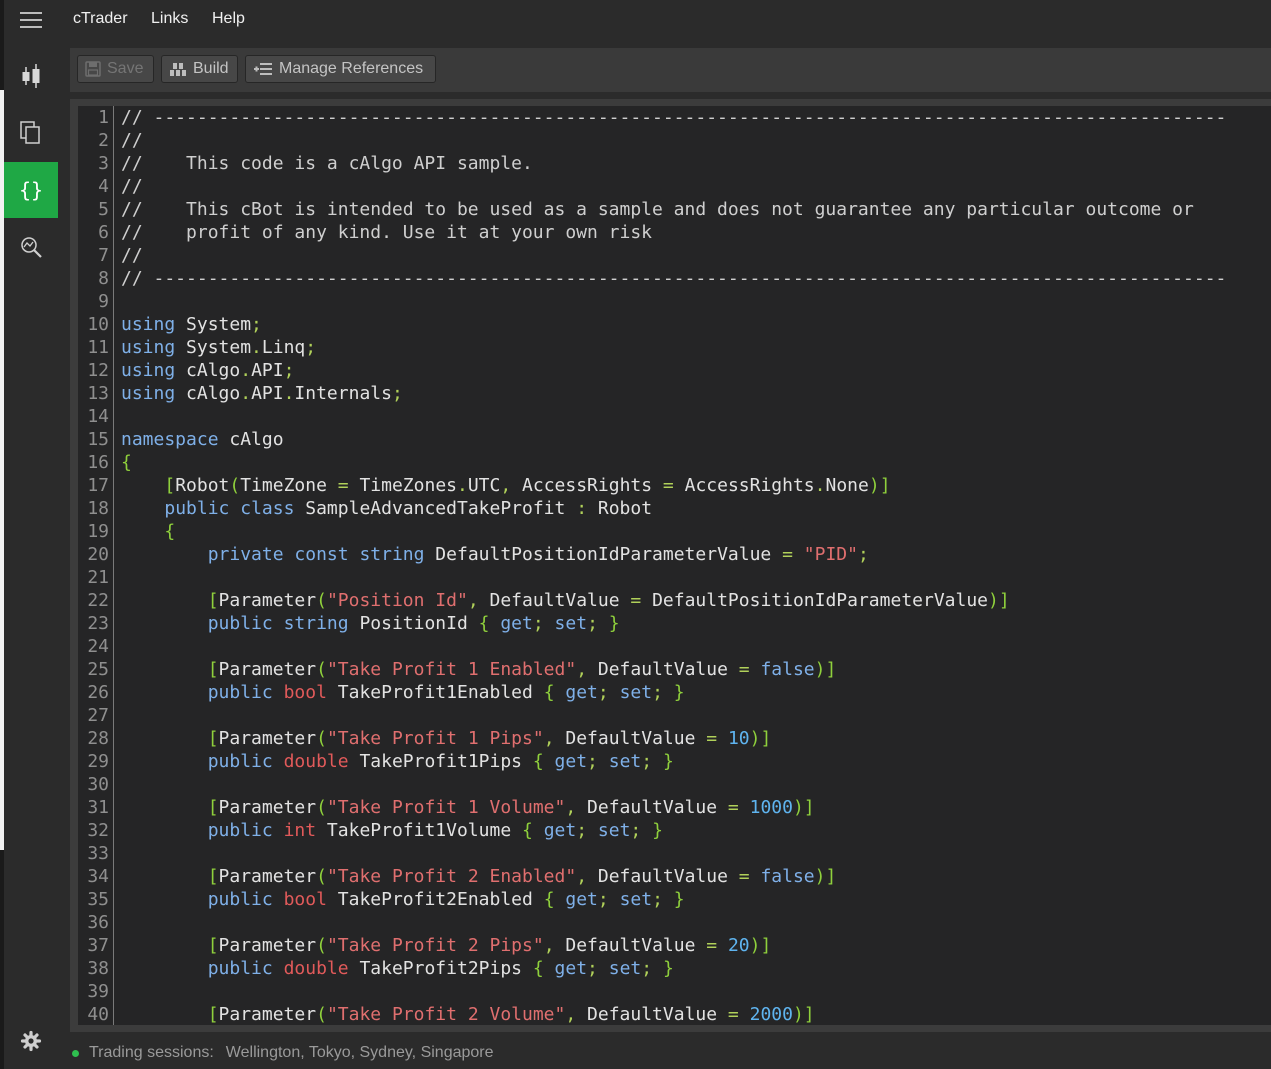  What do you see at coordinates (199, 69) in the screenshot?
I see `build-button: Build` at bounding box center [199, 69].